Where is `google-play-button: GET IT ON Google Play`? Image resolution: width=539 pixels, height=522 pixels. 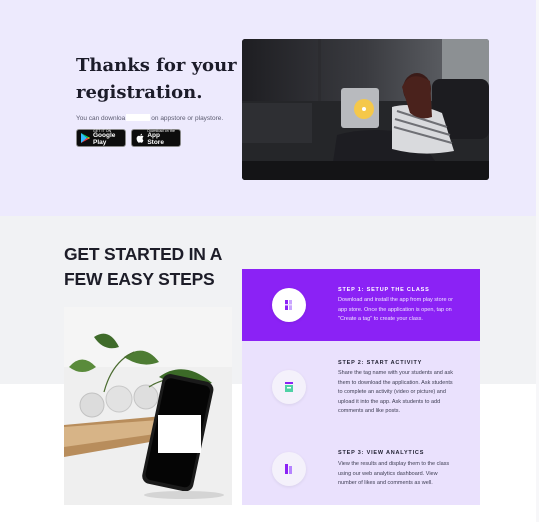
google-play-button: GET IT ON Google Play is located at coordinates (101, 138).